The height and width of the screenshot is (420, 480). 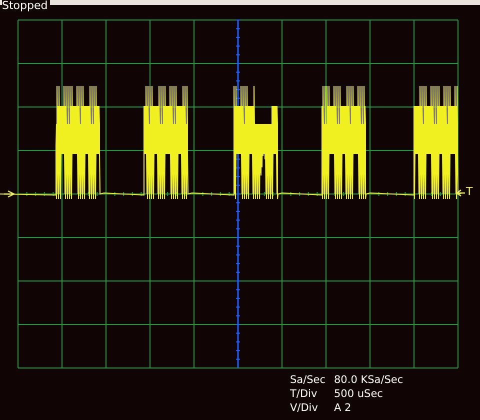 I want to click on readout-value: 80.0 KSa/Sec, so click(x=369, y=380).